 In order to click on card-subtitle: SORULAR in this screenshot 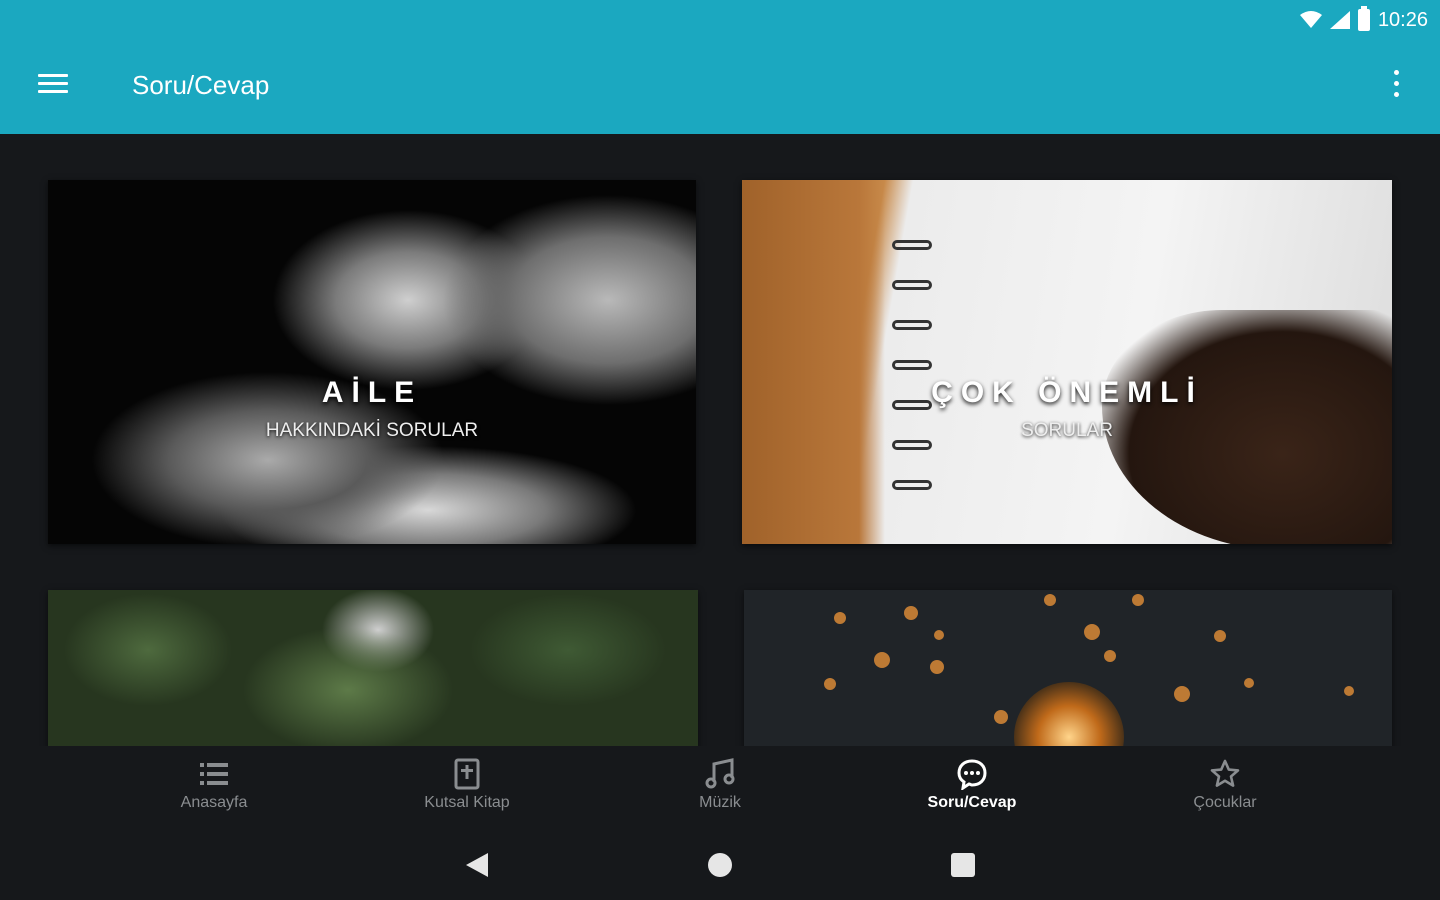, I will do `click(1067, 430)`.